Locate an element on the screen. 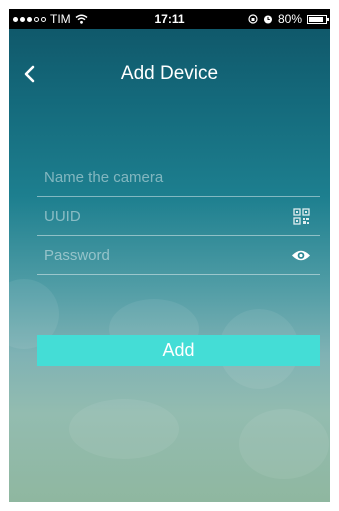 The width and height of the screenshot is (339, 511). uuid-field is located at coordinates (178, 216).